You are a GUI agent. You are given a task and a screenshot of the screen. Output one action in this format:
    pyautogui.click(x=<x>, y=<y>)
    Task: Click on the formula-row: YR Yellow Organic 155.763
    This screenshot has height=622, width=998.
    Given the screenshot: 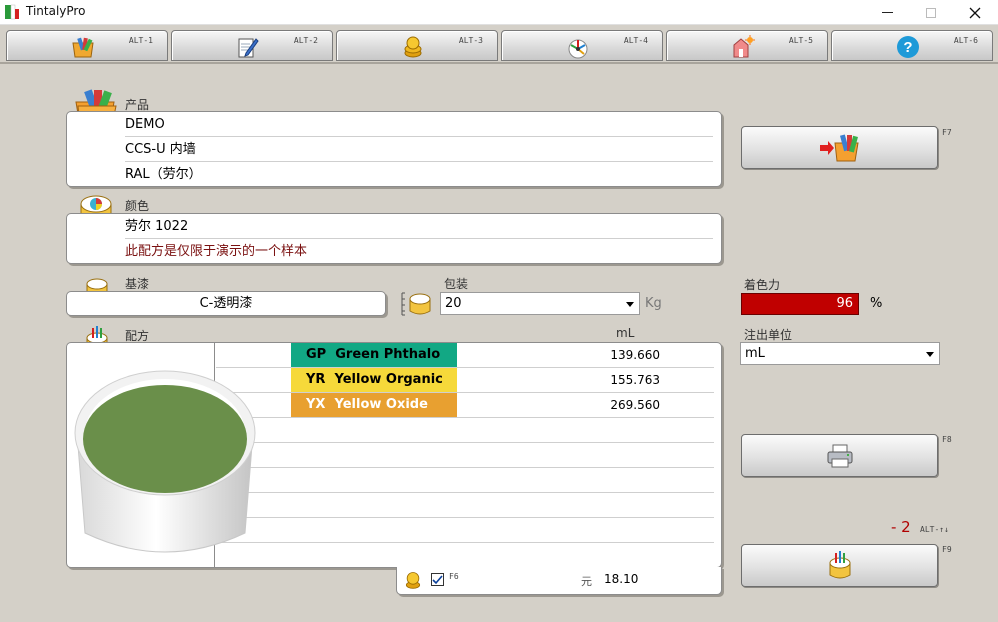 What is the action you would take?
    pyautogui.click(x=465, y=380)
    